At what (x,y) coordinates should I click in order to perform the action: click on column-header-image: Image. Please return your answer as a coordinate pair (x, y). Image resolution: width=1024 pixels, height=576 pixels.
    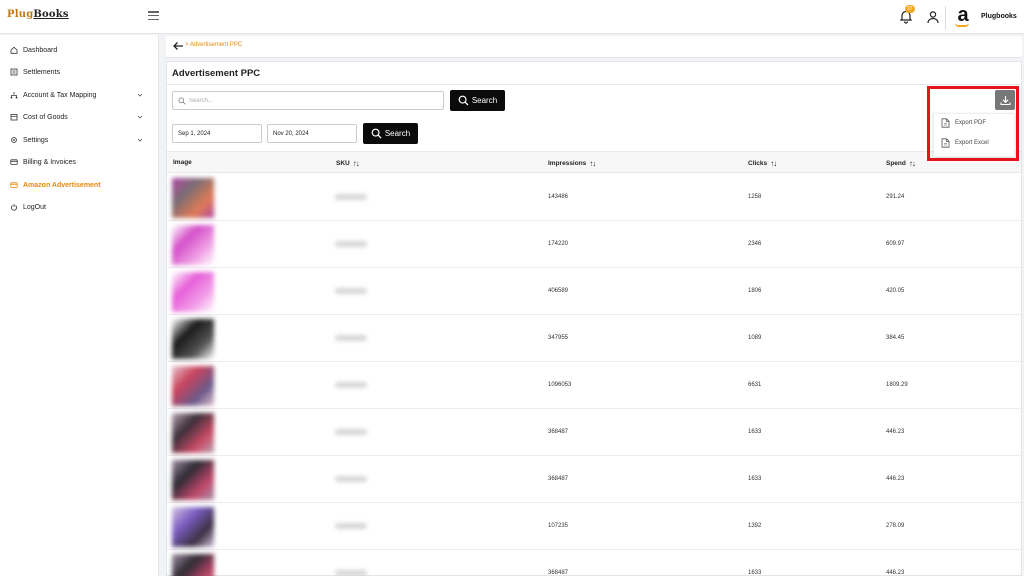
    Looking at the image, I should click on (182, 162).